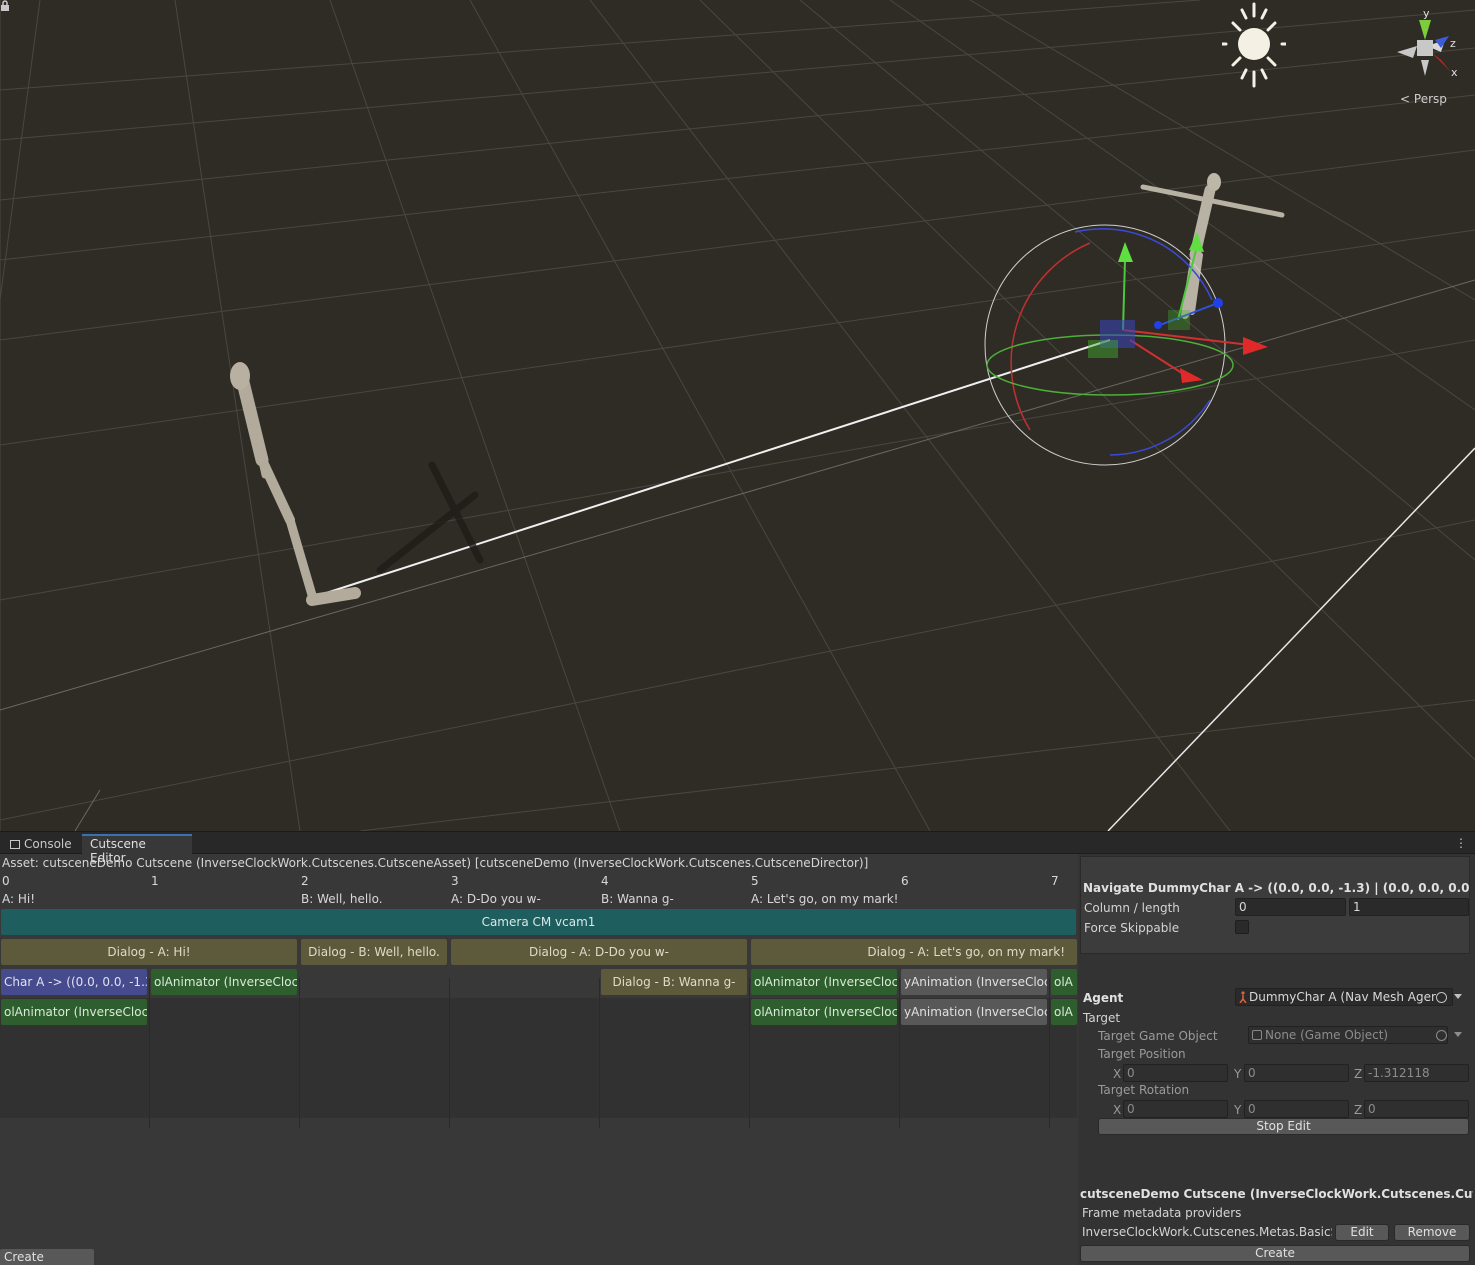 Image resolution: width=1475 pixels, height=1265 pixels. Describe the element at coordinates (48, 844) in the screenshot. I see `tab-console-label: Console` at that location.